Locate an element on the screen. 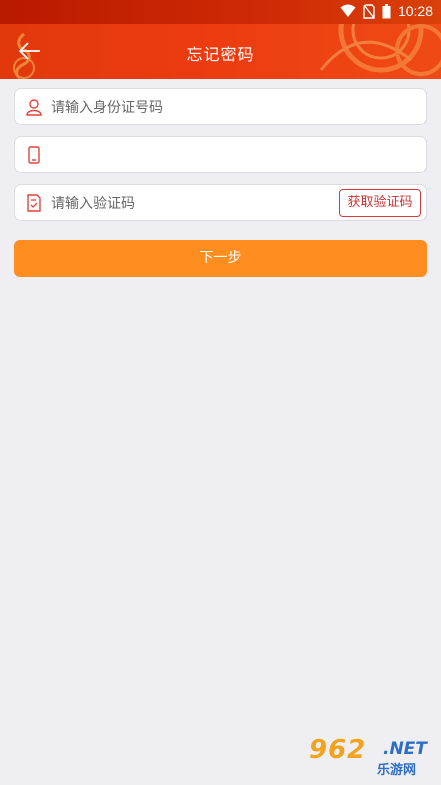 Image resolution: width=441 pixels, height=785 pixels. site-watermark: 962 .NET 乐游网 is located at coordinates (370, 757).